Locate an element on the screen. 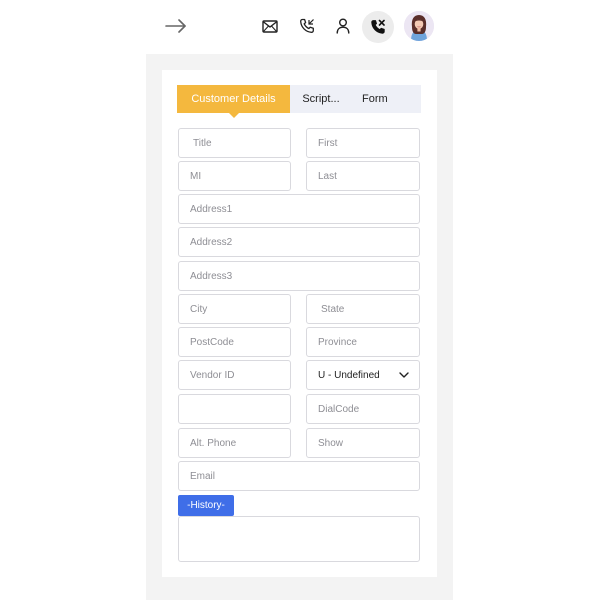 The width and height of the screenshot is (600, 600). history-button: -History- is located at coordinates (206, 505).